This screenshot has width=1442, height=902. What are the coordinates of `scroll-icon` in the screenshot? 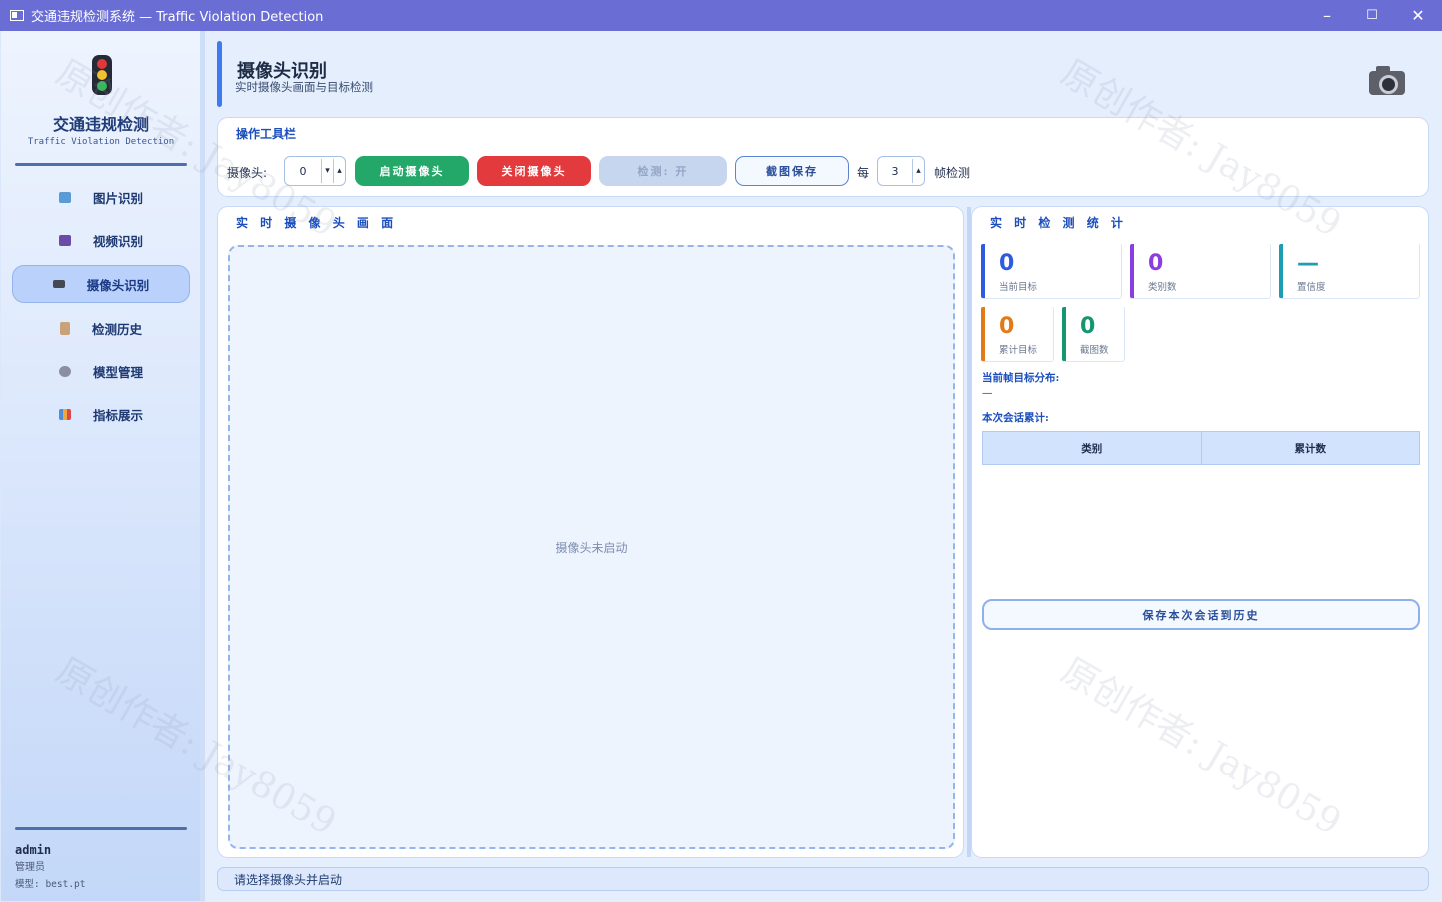 It's located at (64, 328).